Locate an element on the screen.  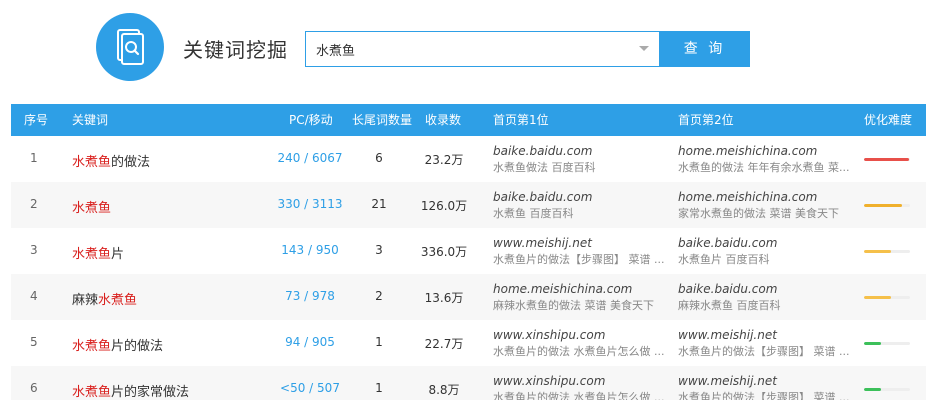
longtail-count: 2 is located at coordinates (379, 296).